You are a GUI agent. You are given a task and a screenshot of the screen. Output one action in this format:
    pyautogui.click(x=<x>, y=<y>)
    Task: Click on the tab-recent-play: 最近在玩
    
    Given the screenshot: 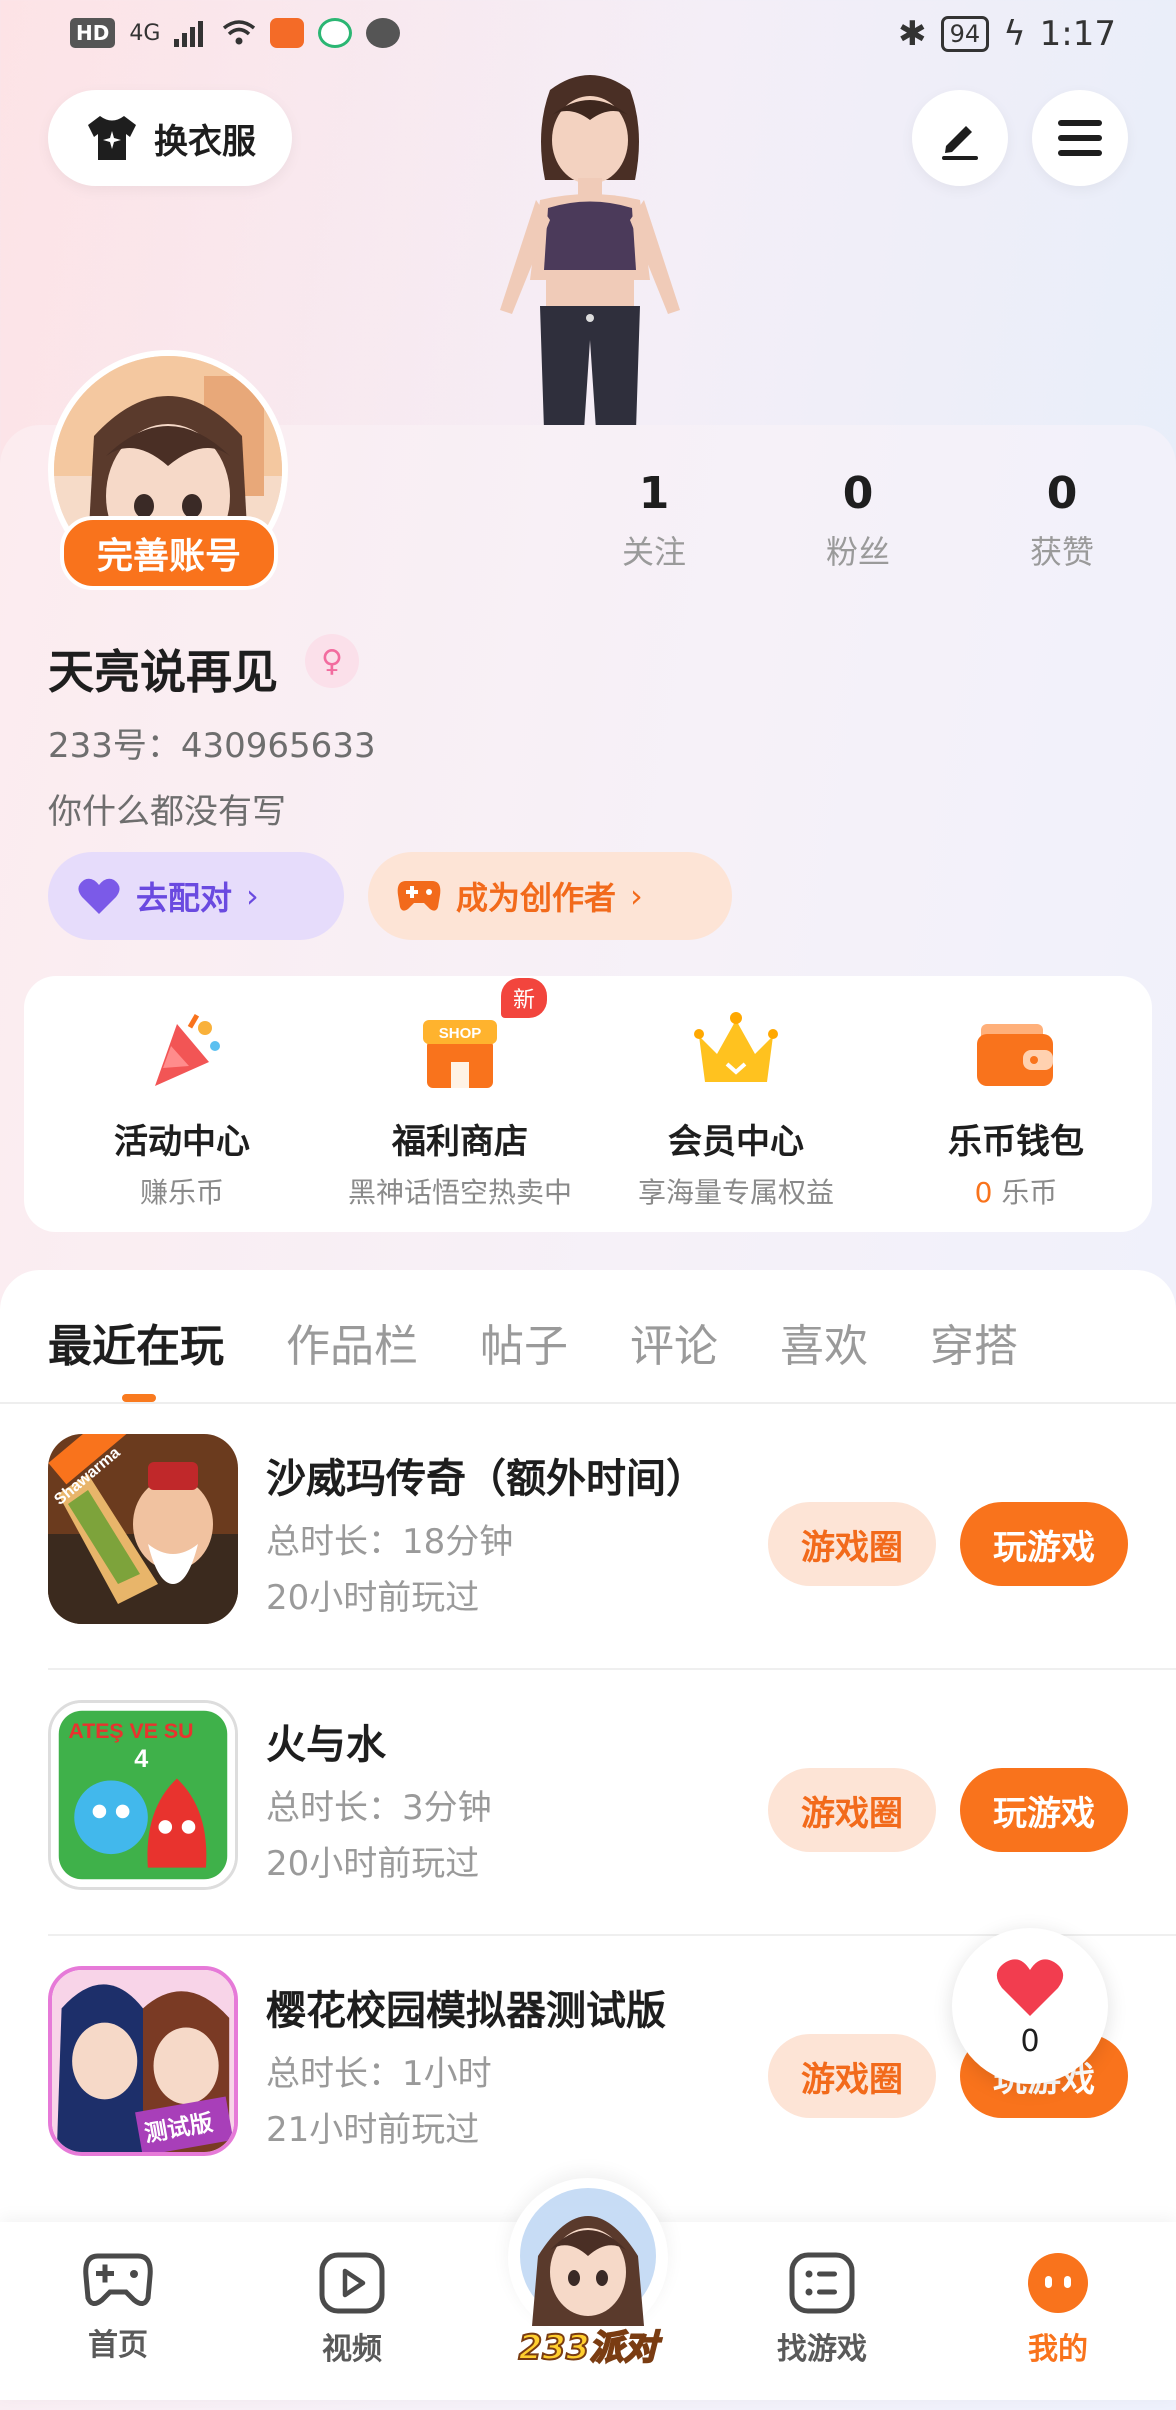 What is the action you would take?
    pyautogui.click(x=136, y=1342)
    